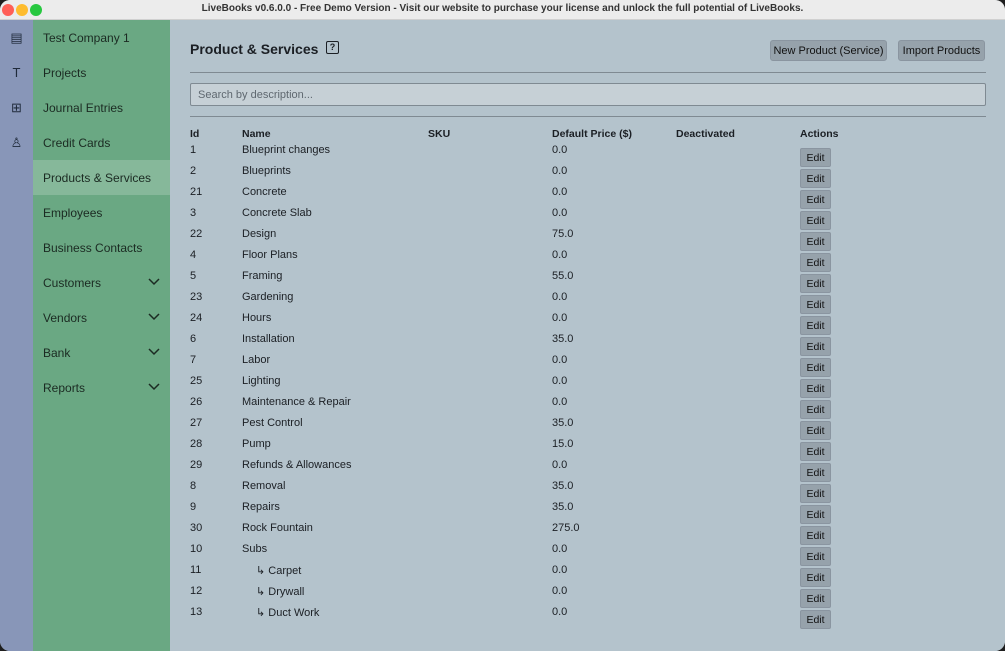 This screenshot has height=651, width=1005. What do you see at coordinates (65, 317) in the screenshot?
I see `sidebar-item-label: Vendors` at bounding box center [65, 317].